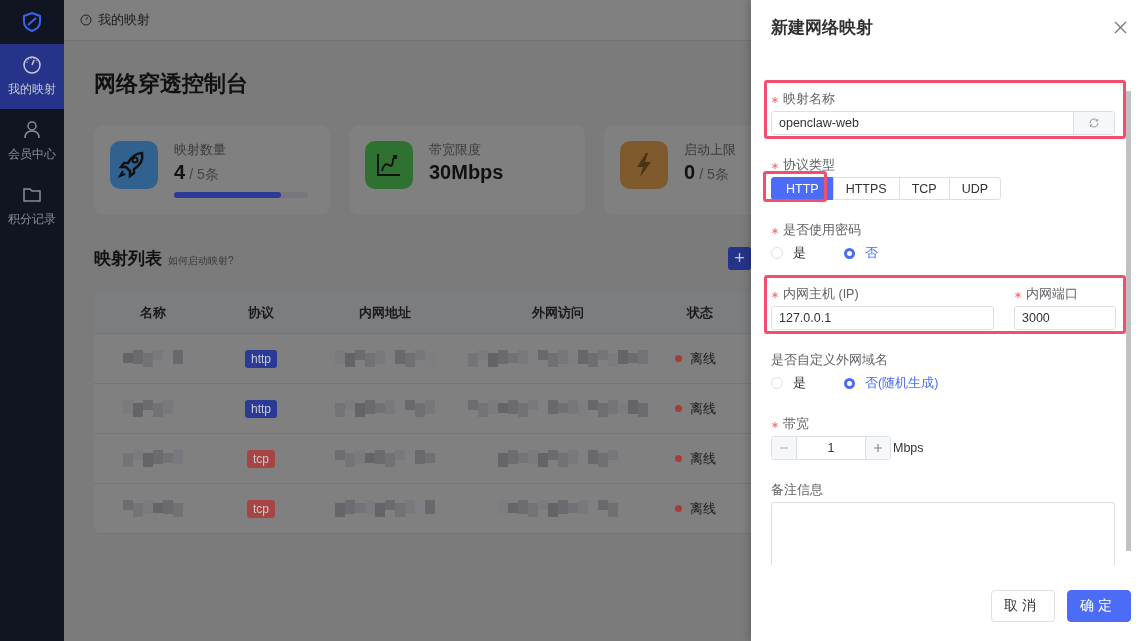 This screenshot has width=1147, height=641. I want to click on confirm-button: 确定, so click(1099, 606).